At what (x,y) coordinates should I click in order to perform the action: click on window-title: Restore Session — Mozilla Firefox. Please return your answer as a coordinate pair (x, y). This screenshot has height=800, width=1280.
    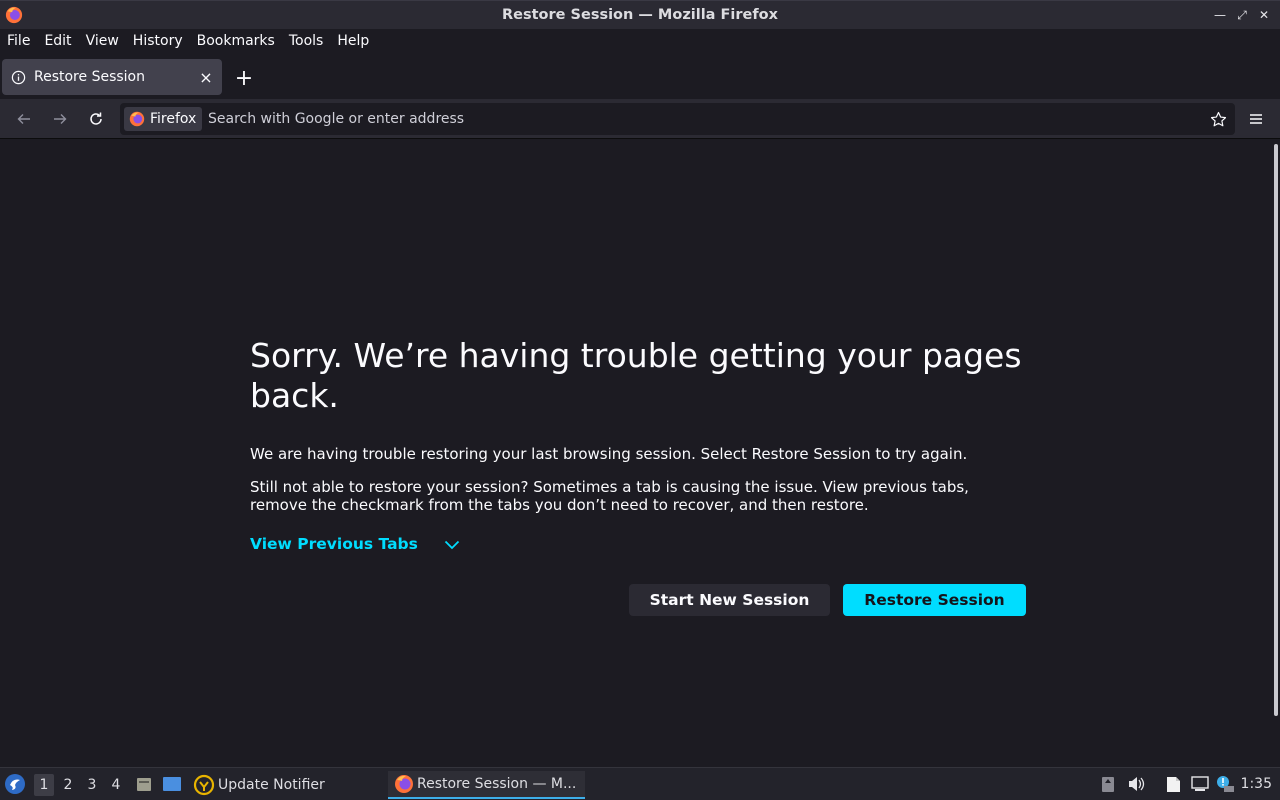
    Looking at the image, I should click on (639, 15).